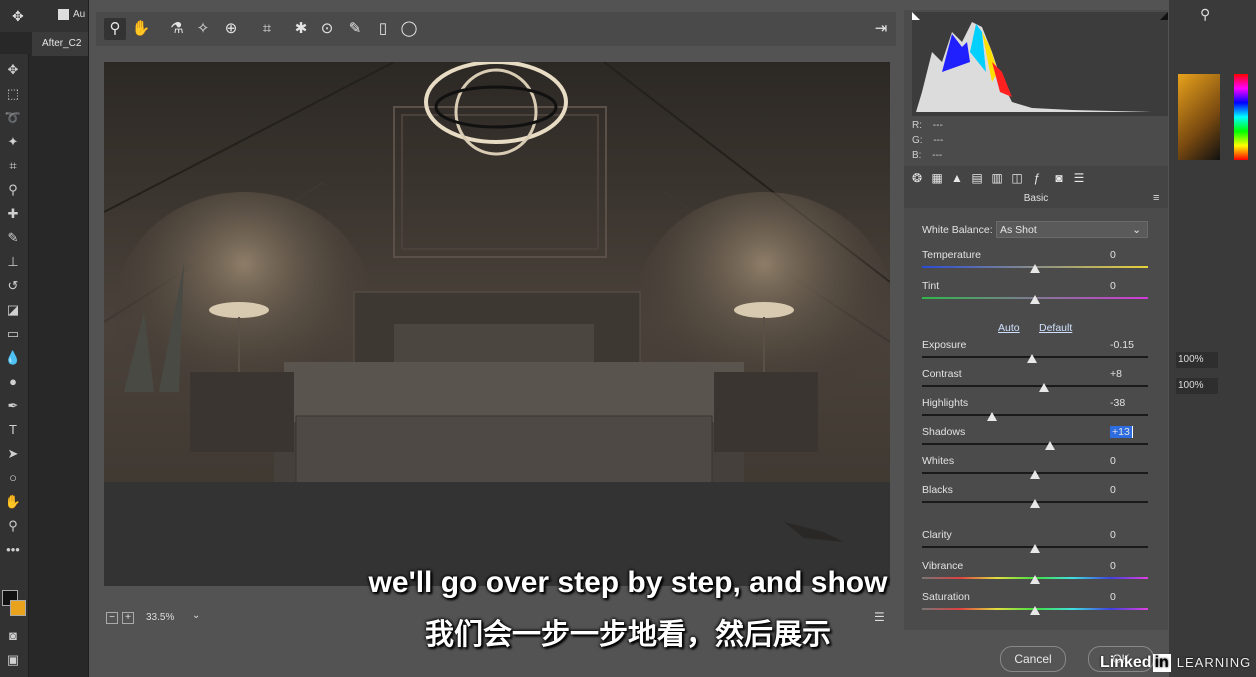 This screenshot has height=677, width=1256. What do you see at coordinates (945, 403) in the screenshot?
I see `highlights-label: Highlights` at bounding box center [945, 403].